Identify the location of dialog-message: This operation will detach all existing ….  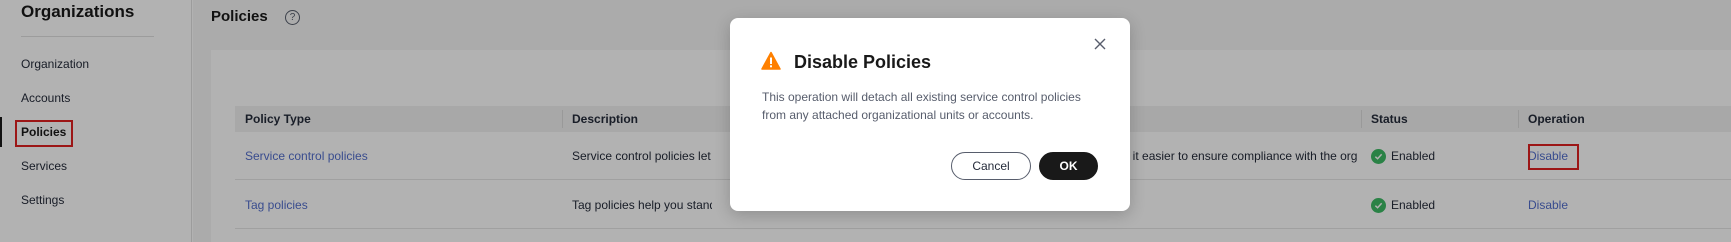
(921, 106).